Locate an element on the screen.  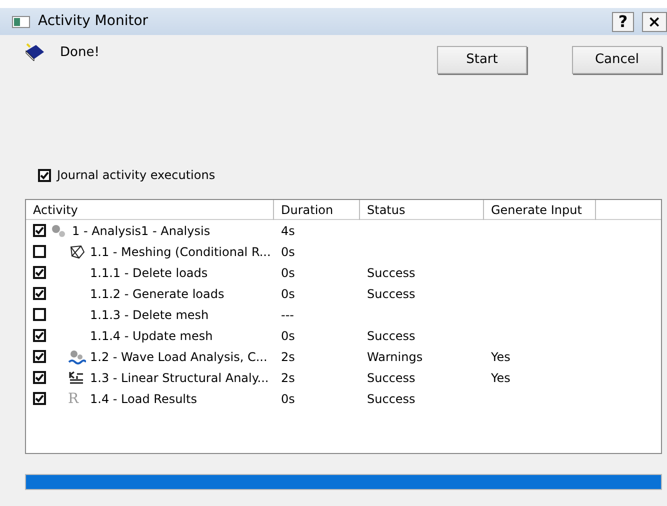
mesh-icon is located at coordinates (77, 252).